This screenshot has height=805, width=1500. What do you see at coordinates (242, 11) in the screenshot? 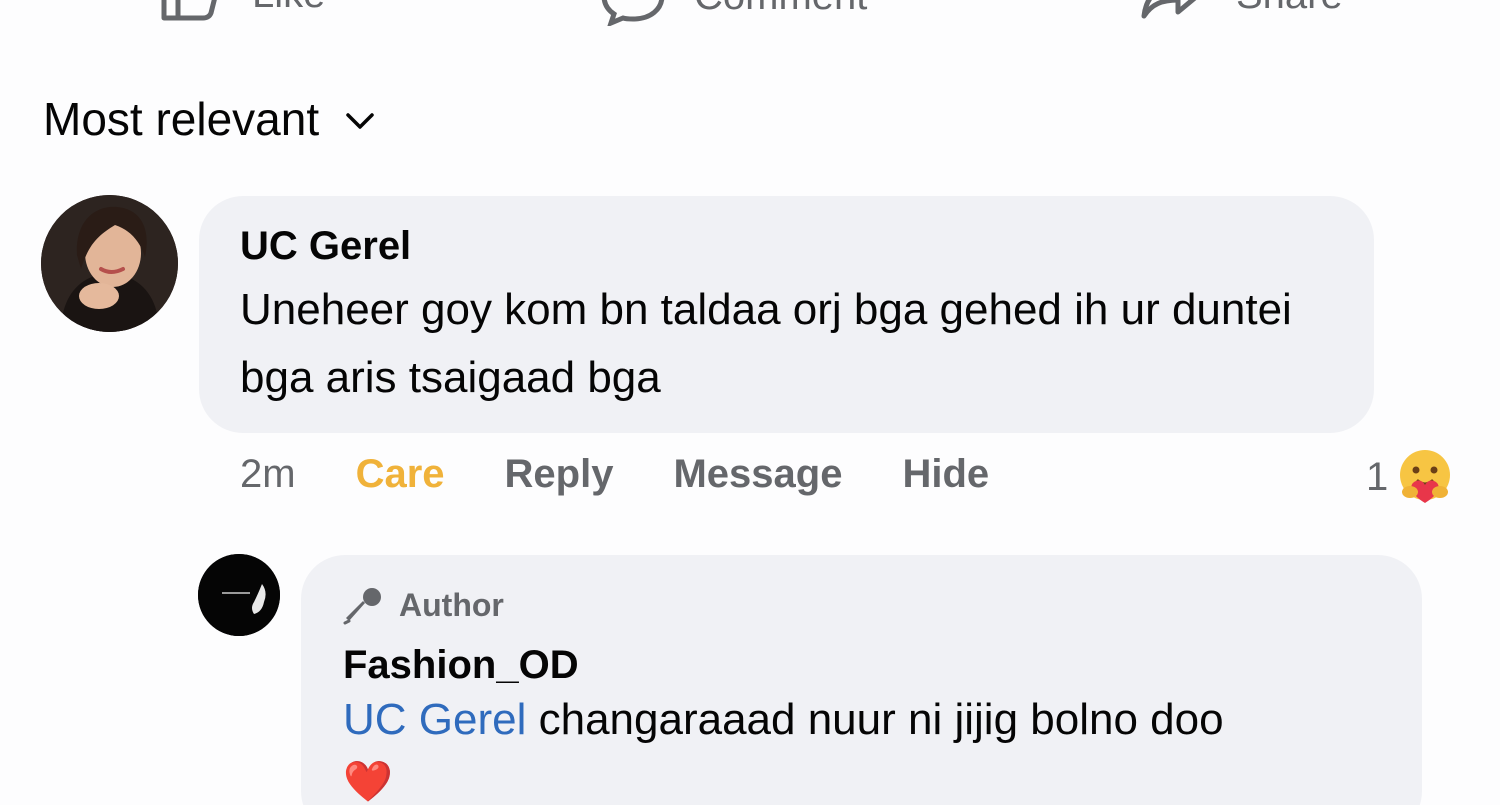
I see `like-button: Like` at bounding box center [242, 11].